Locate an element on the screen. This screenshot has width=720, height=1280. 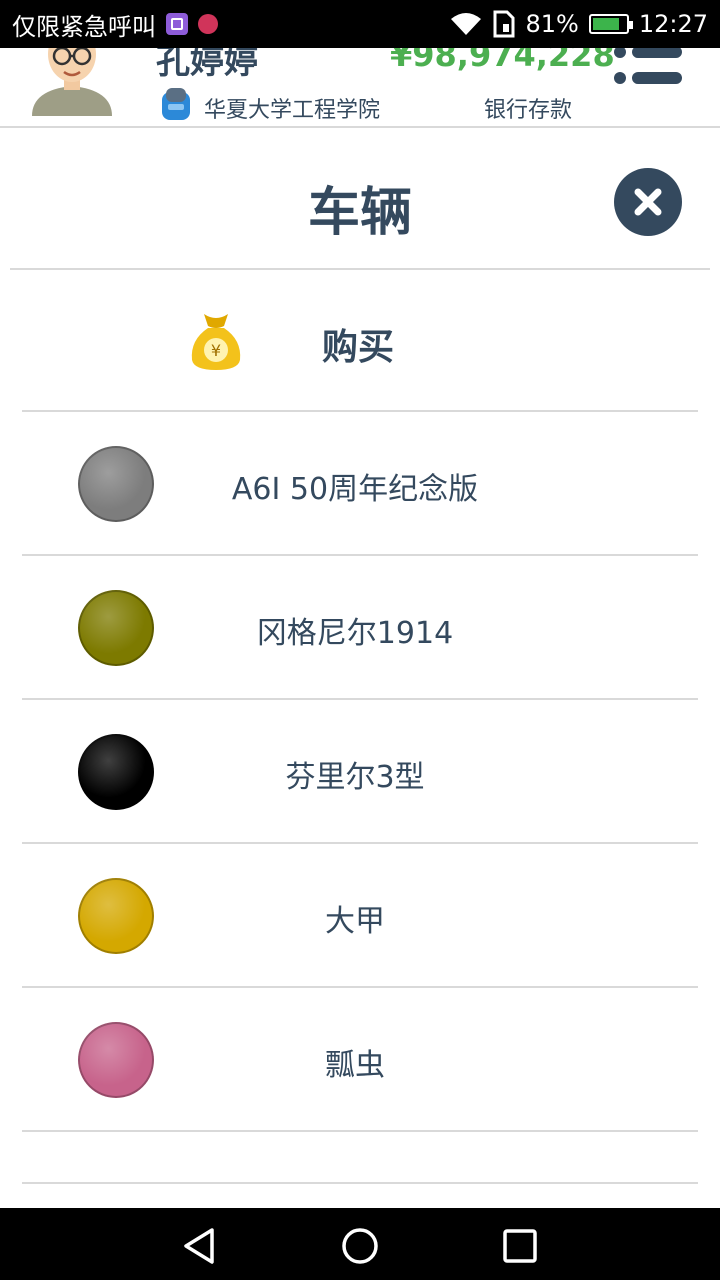
vehicle-row: A6I 50周年纪念版 is located at coordinates (360, 484).